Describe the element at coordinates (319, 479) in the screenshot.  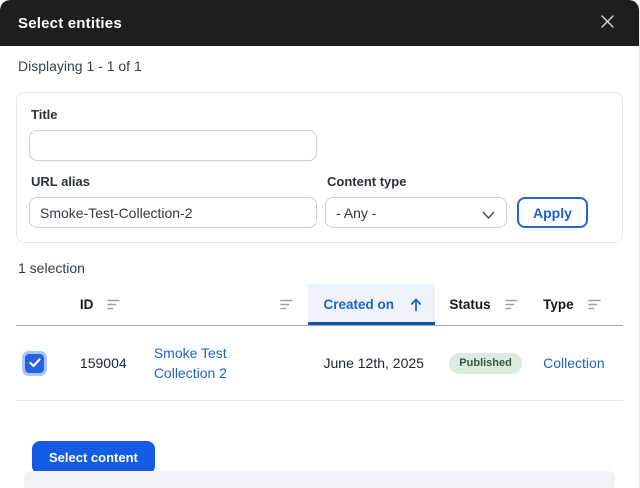
I see `next-section-edge` at that location.